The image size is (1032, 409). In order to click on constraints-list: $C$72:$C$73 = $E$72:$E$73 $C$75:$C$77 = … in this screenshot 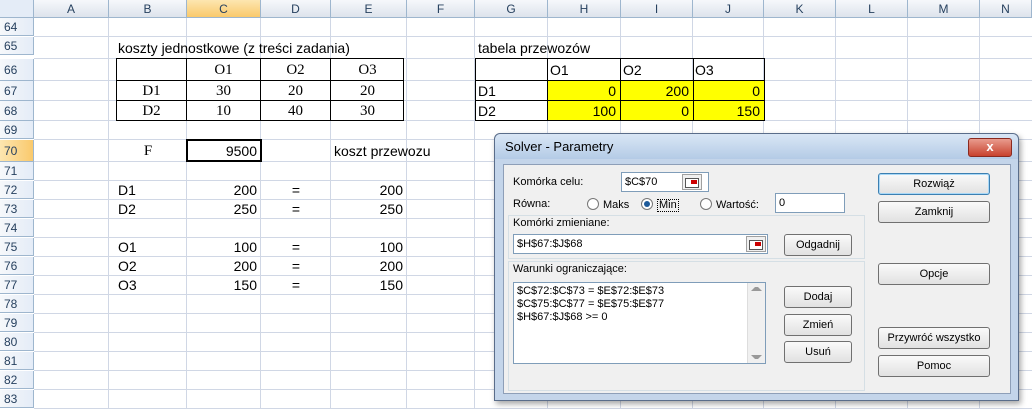, I will do `click(639, 323)`.